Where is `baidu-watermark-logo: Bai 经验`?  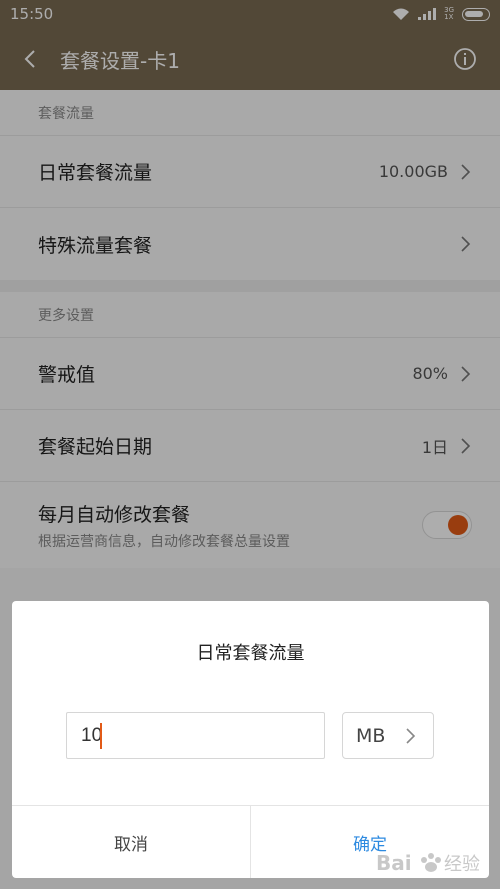 baidu-watermark-logo: Bai 经验 is located at coordinates (428, 863).